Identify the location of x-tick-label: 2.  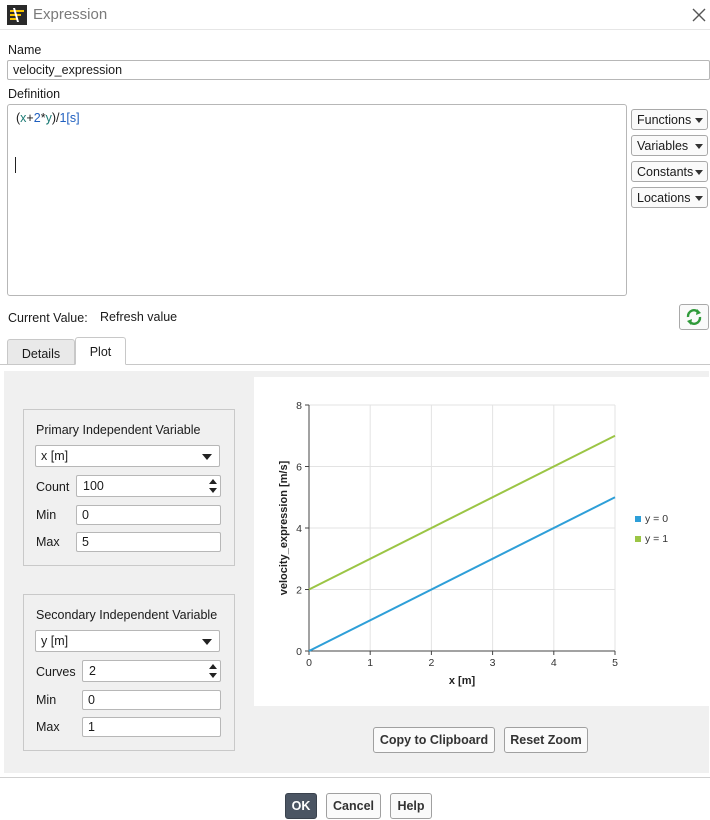
(431, 663).